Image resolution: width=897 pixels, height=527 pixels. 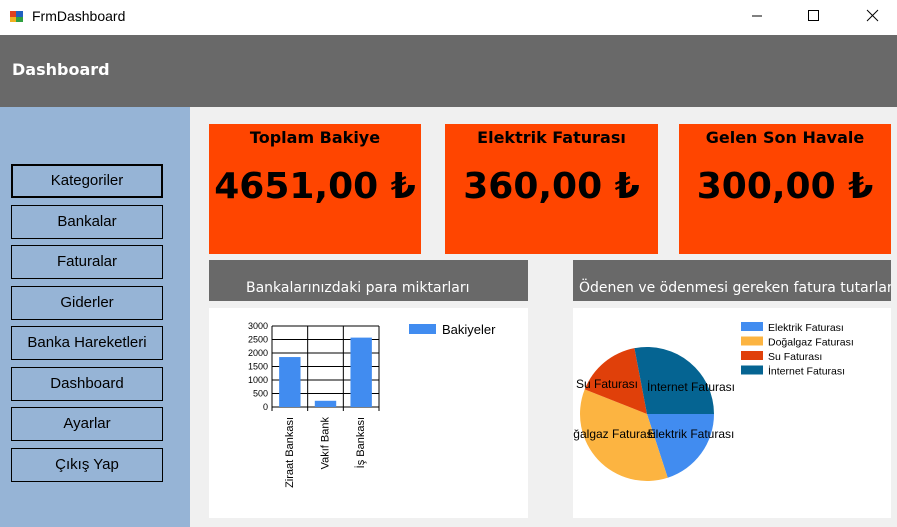 What do you see at coordinates (811, 343) in the screenshot?
I see `legend-label: Doğalgaz Faturası` at bounding box center [811, 343].